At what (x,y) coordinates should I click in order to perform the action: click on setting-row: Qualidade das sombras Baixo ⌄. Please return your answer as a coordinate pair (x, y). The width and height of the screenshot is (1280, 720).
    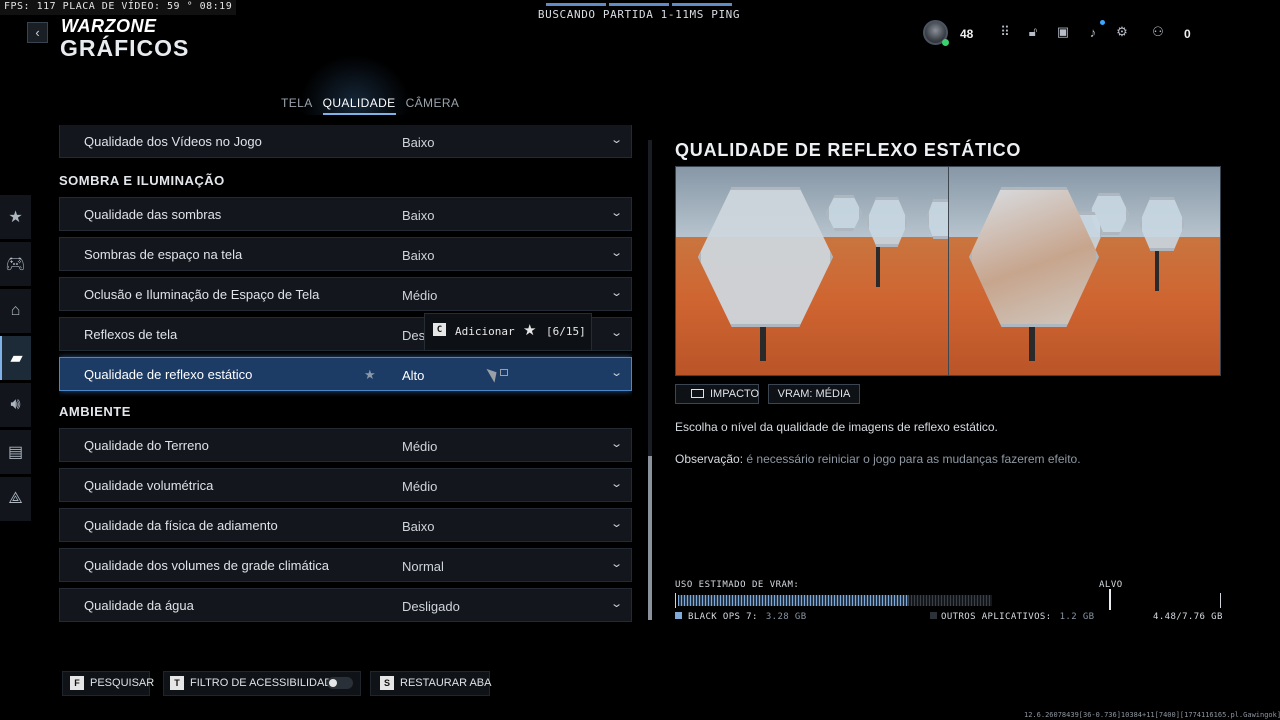
    Looking at the image, I should click on (345, 214).